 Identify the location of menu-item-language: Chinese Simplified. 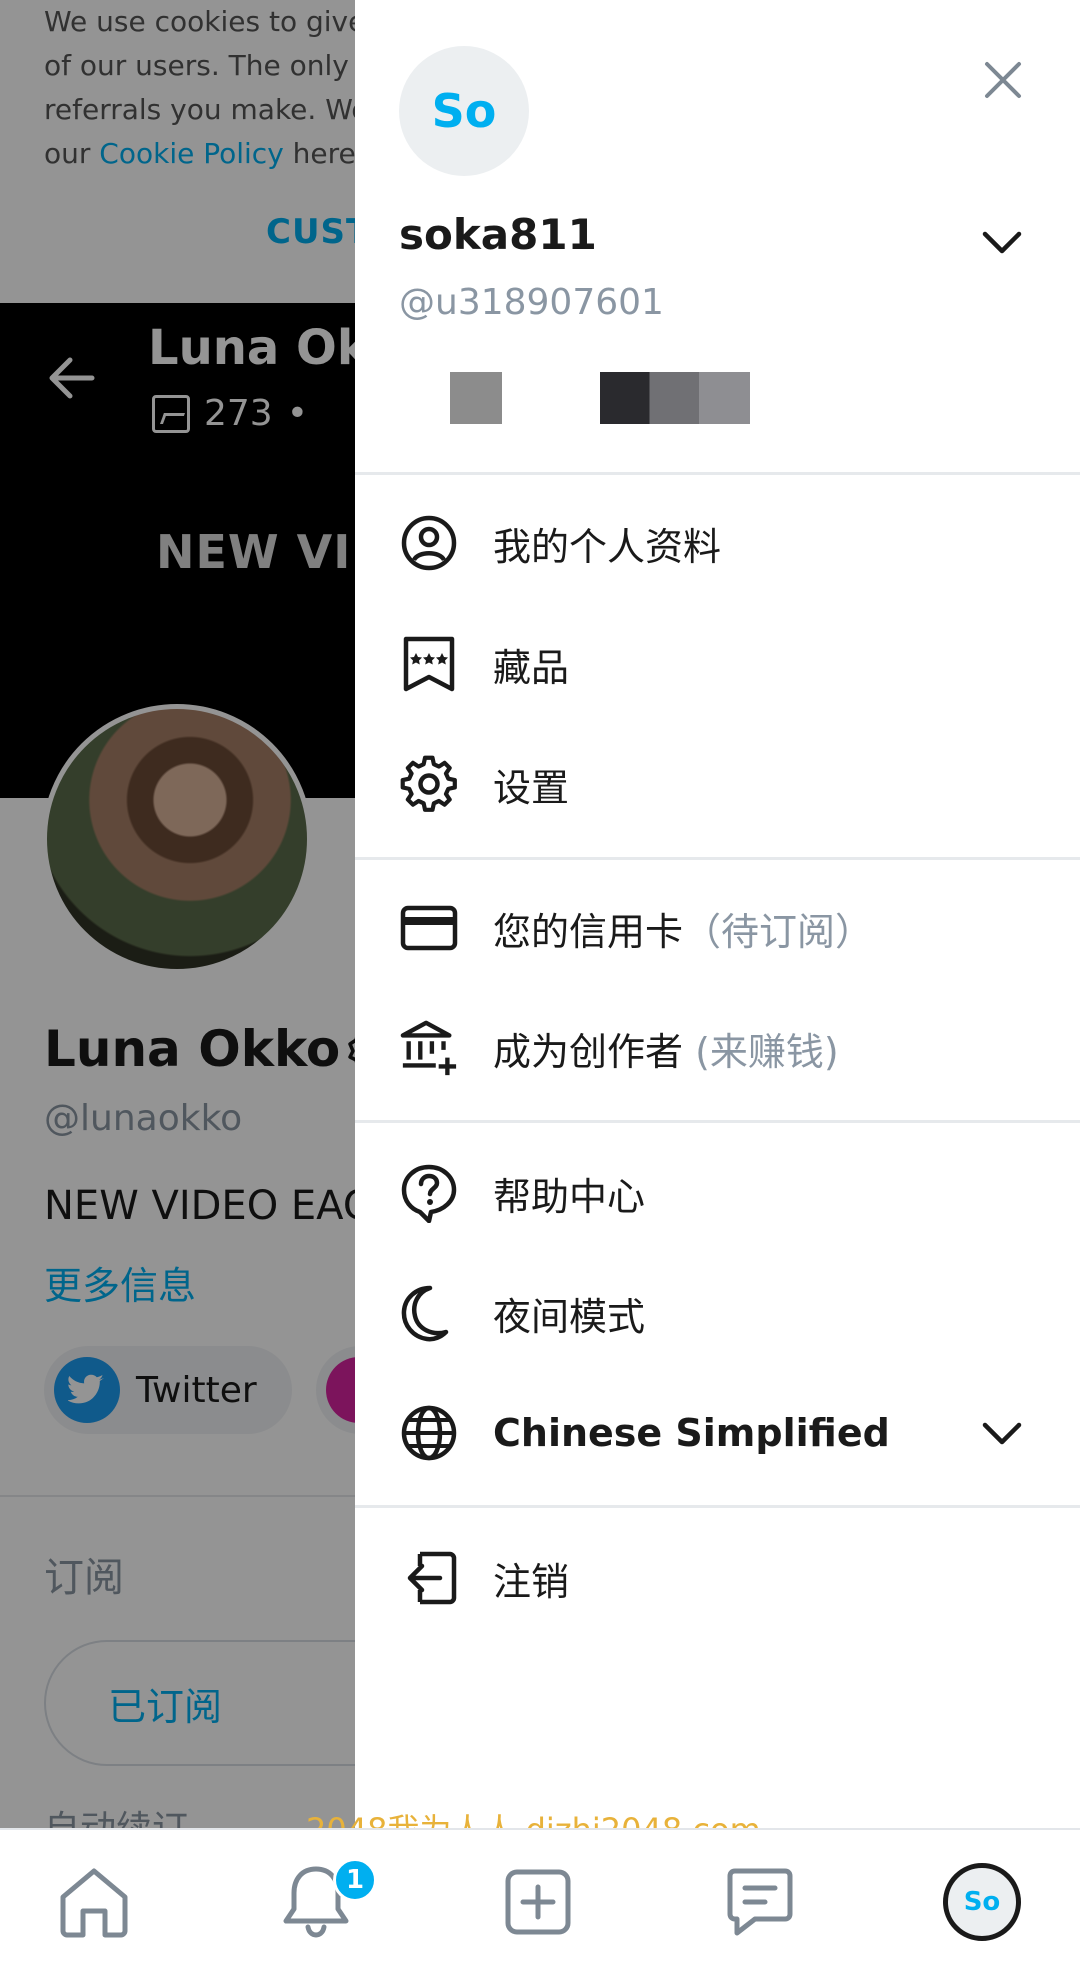
(717, 1433).